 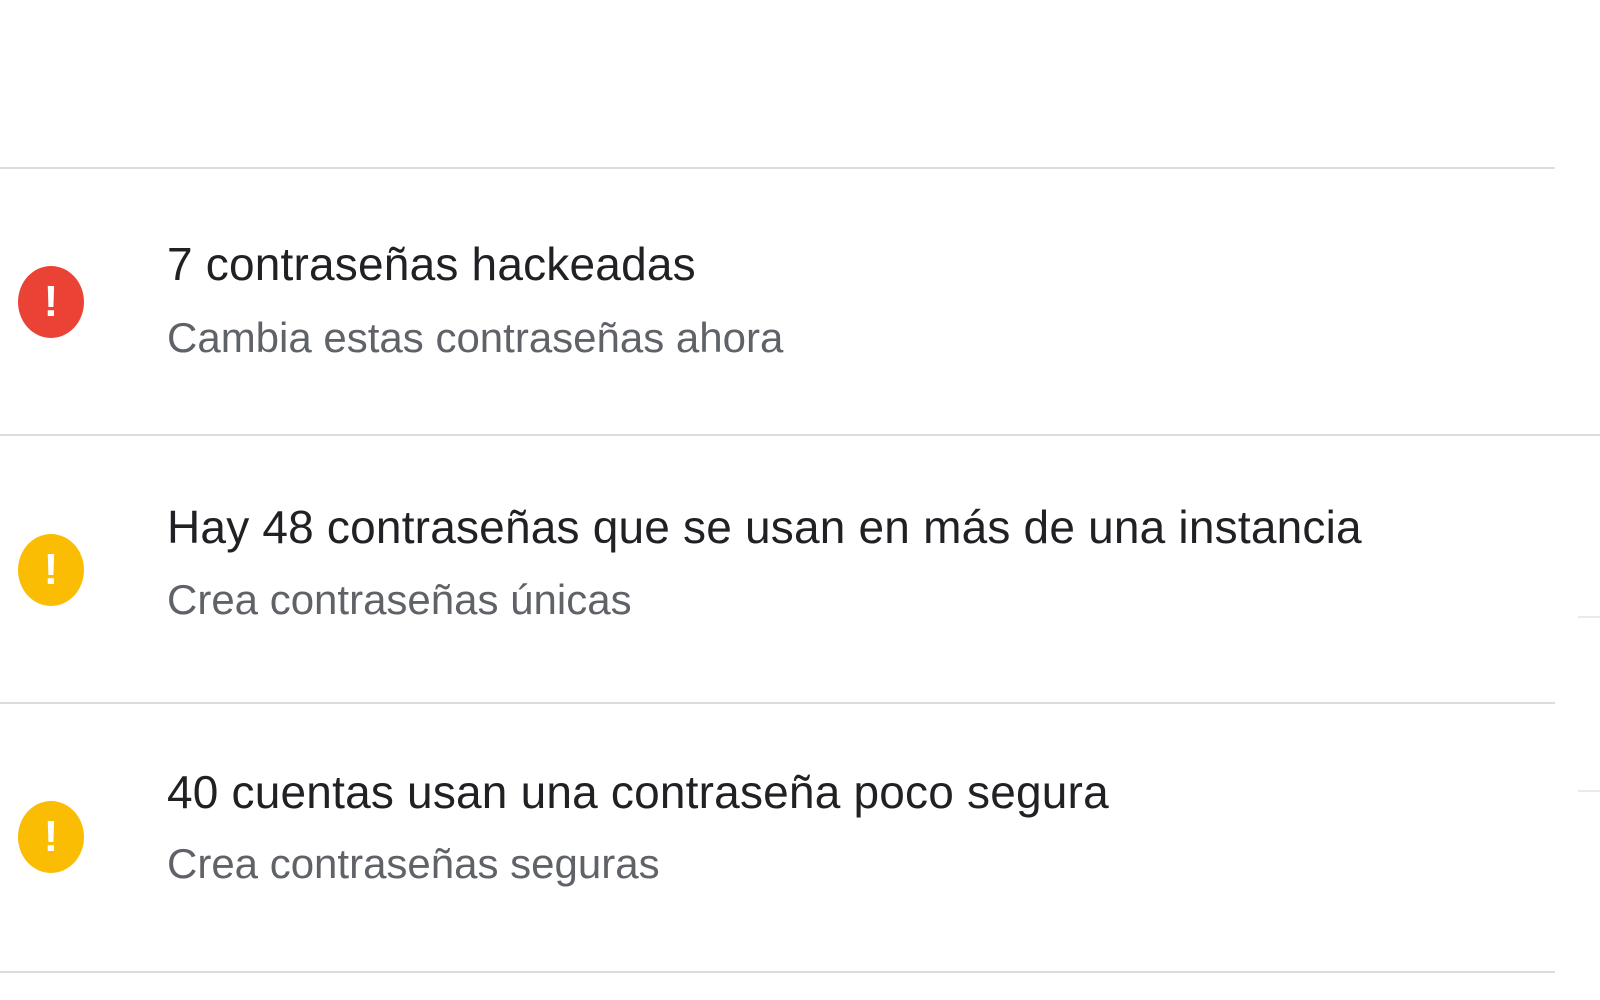 What do you see at coordinates (475, 337) in the screenshot?
I see `issue-subtitle: Cambia estas contraseñas ahora` at bounding box center [475, 337].